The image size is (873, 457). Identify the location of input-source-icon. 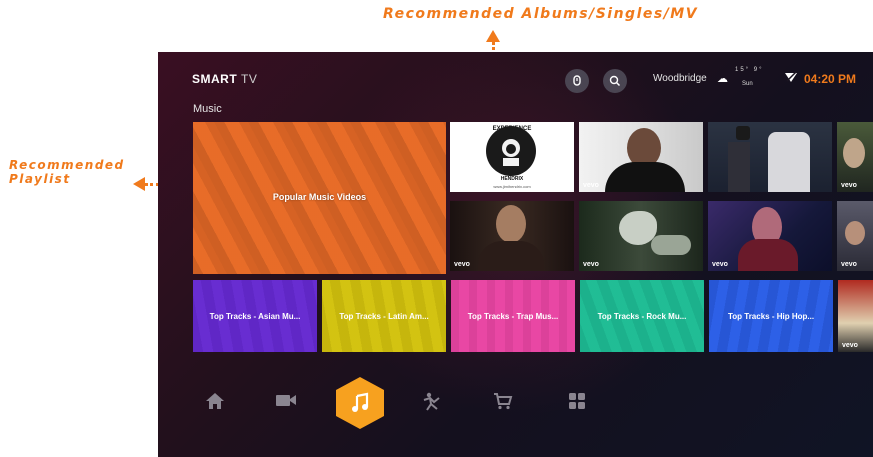
(577, 81).